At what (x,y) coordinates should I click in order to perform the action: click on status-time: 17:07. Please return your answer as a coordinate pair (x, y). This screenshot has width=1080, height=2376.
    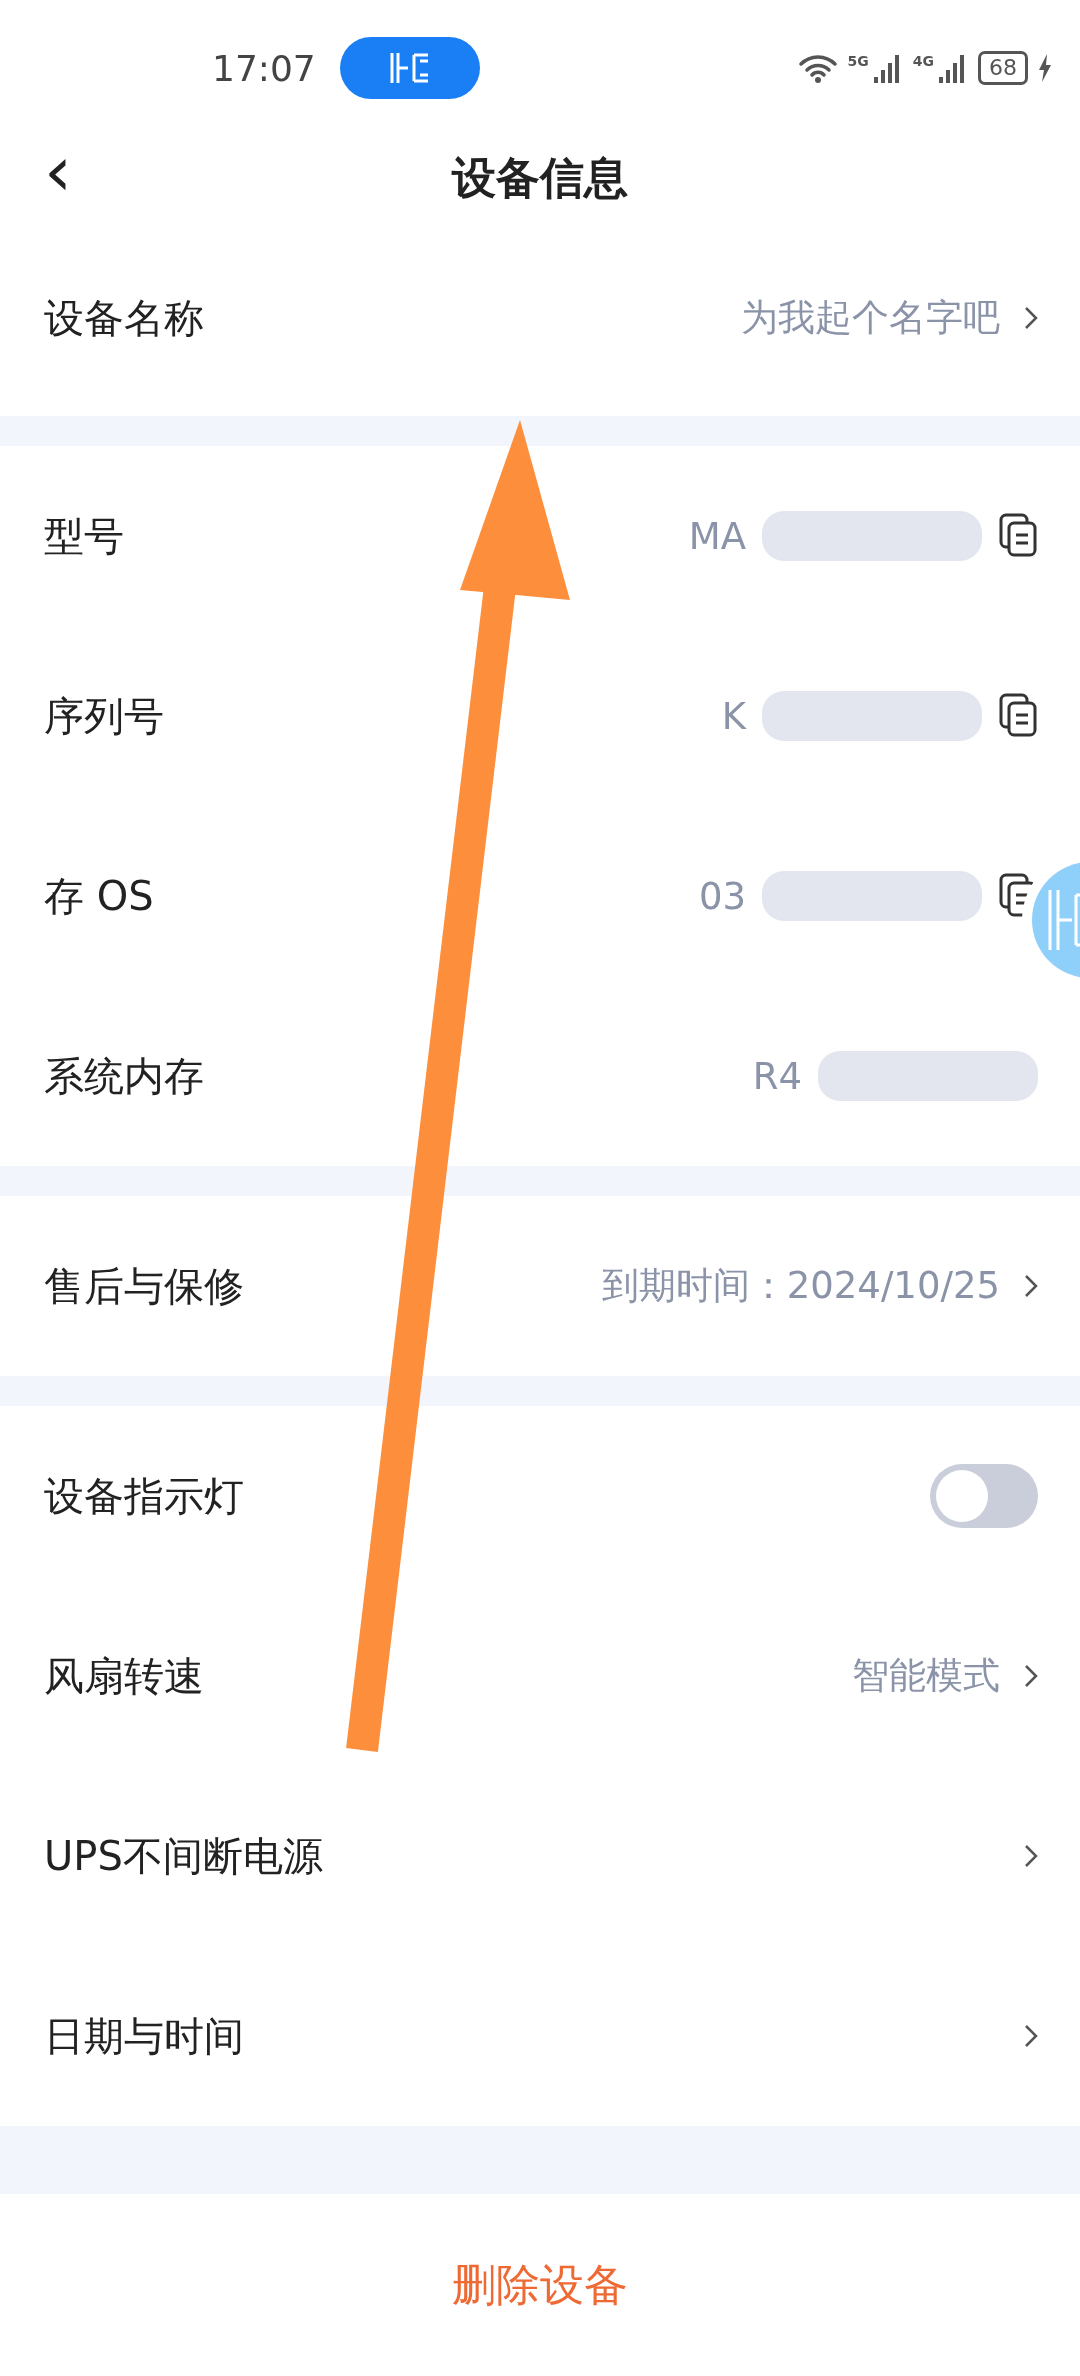
    Looking at the image, I should click on (264, 68).